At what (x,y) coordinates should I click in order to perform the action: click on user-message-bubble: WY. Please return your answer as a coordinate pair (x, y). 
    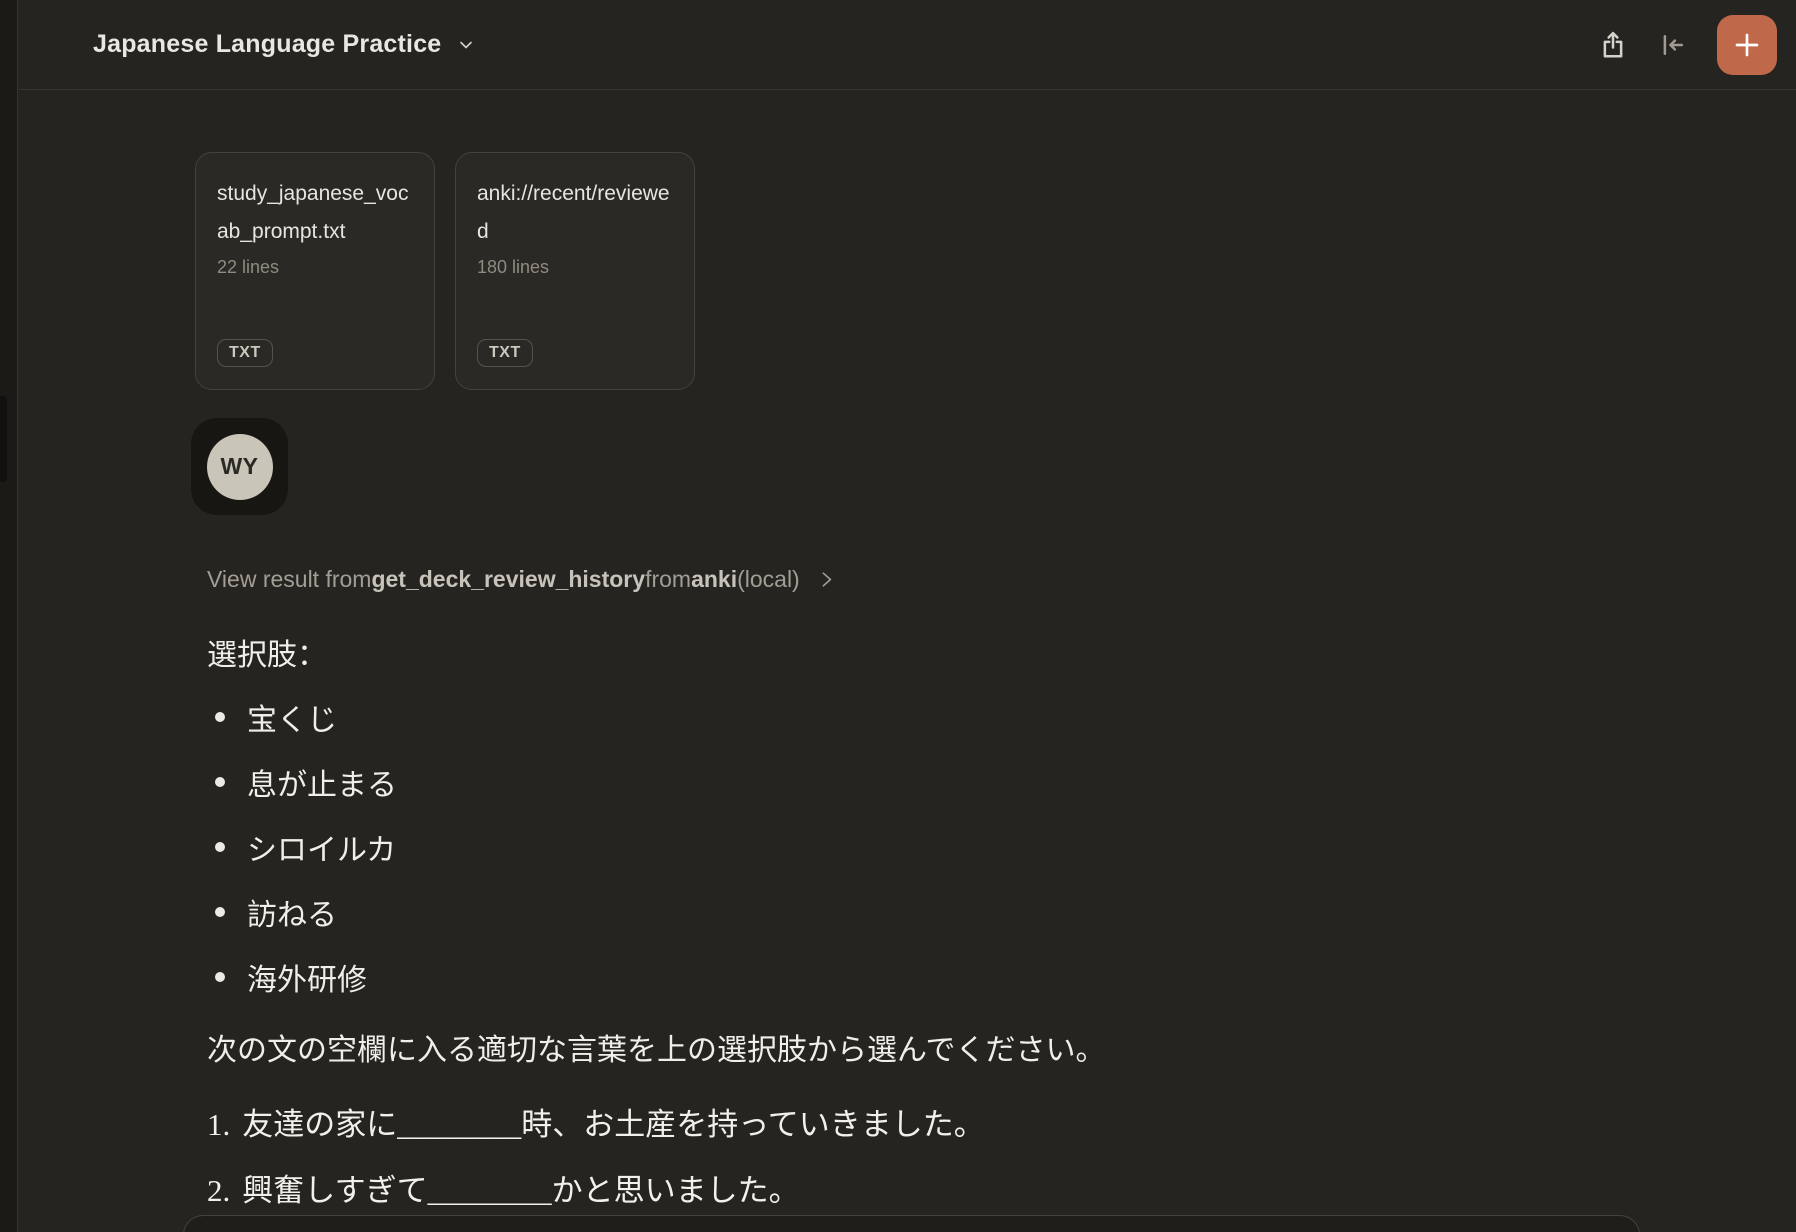
    Looking at the image, I should click on (239, 466).